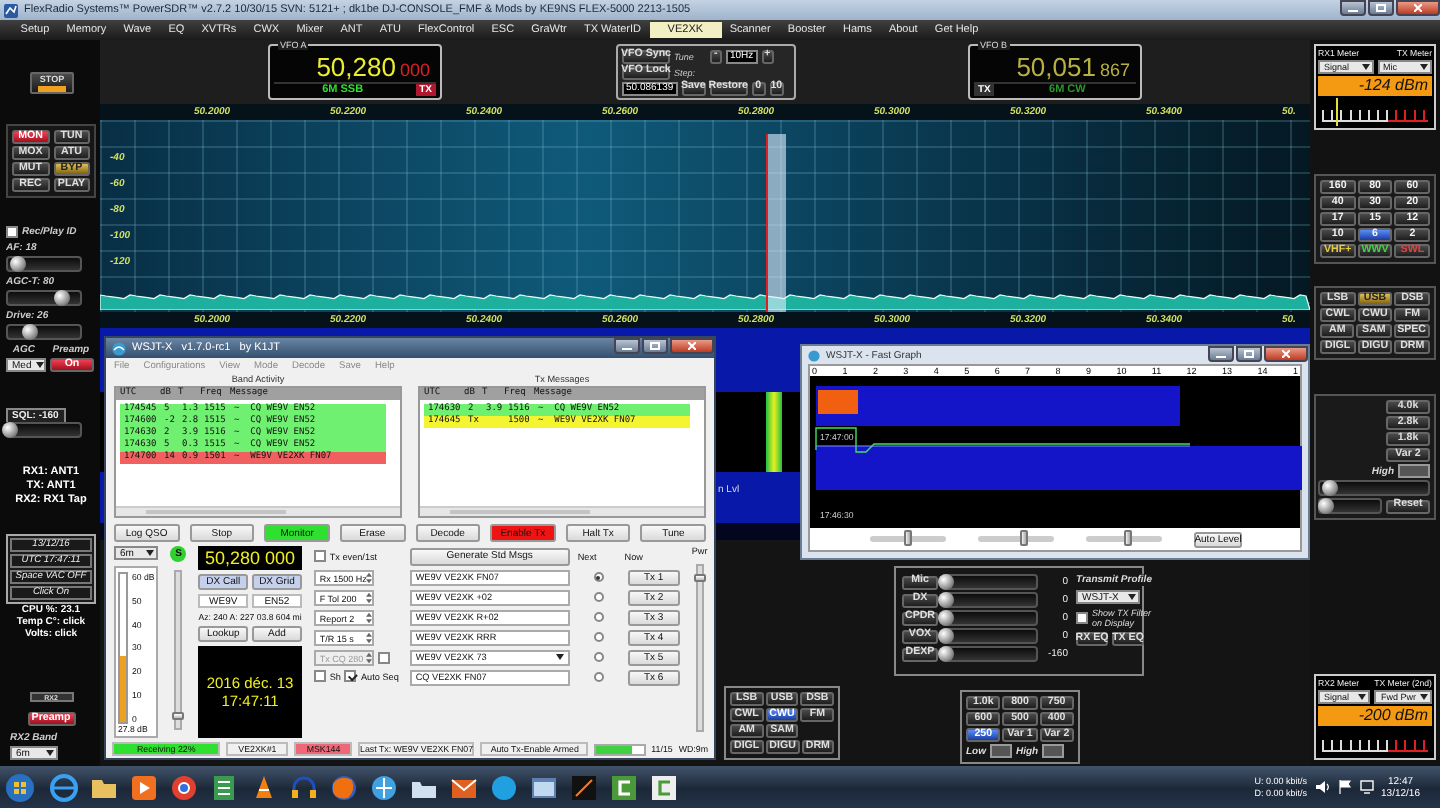 Image resolution: width=1440 pixels, height=808 pixels. What do you see at coordinates (304, 787) in the screenshot?
I see `headset-icon` at bounding box center [304, 787].